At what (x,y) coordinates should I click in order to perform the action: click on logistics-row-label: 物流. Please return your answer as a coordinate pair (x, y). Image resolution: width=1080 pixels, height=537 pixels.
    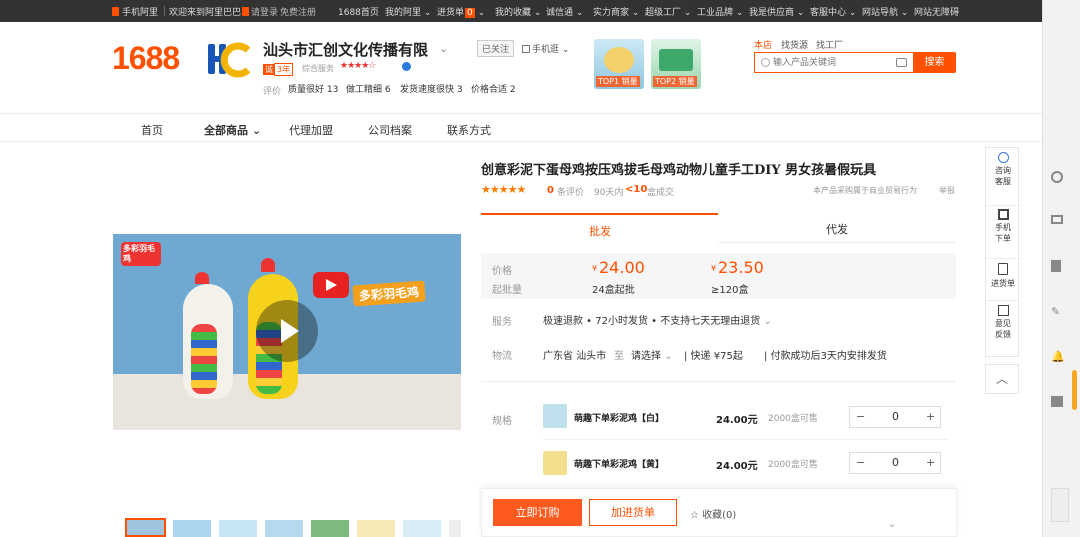
    Looking at the image, I should click on (502, 356).